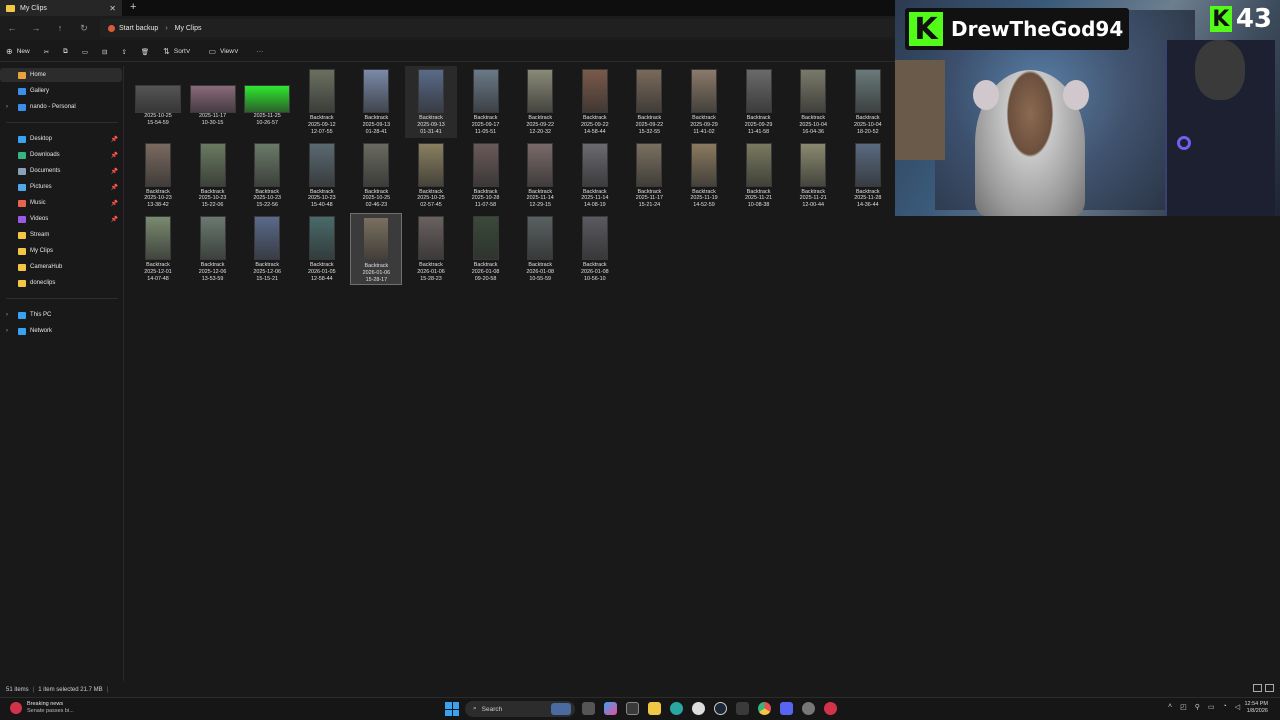  Describe the element at coordinates (322, 102) in the screenshot. I see `file-item: Backtrack 2025-09-12 12-07-55` at that location.